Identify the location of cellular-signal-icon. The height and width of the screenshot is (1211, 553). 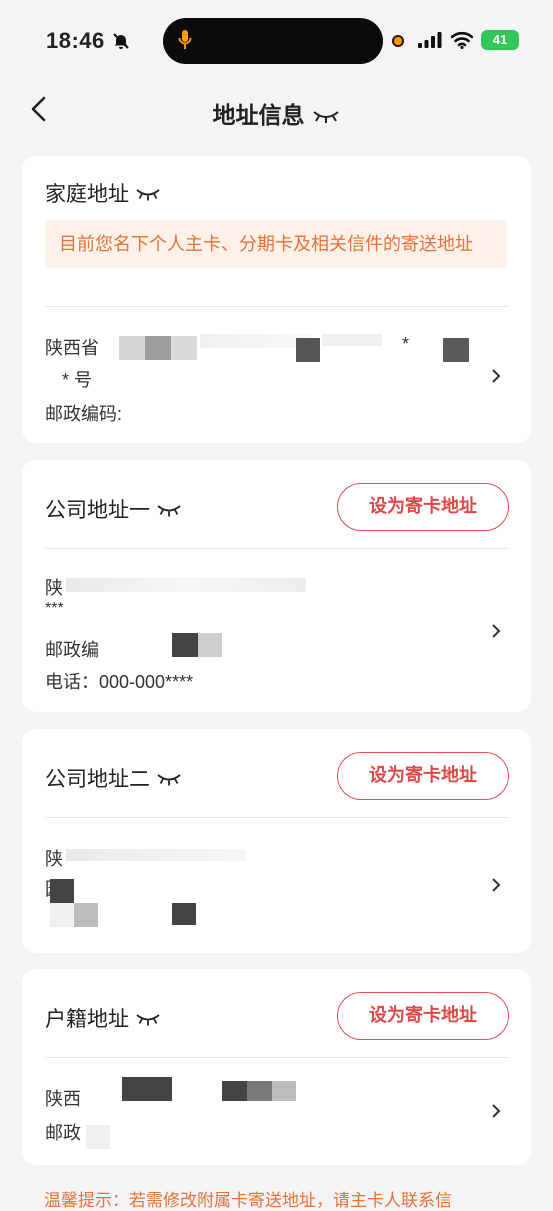
(430, 40).